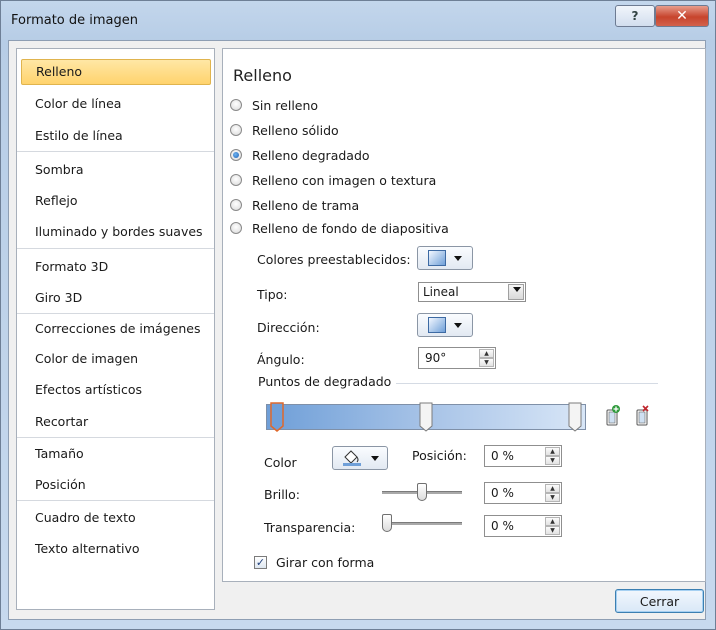 The height and width of the screenshot is (630, 716). What do you see at coordinates (612, 416) in the screenshot?
I see `add-gradient-stop-icon` at bounding box center [612, 416].